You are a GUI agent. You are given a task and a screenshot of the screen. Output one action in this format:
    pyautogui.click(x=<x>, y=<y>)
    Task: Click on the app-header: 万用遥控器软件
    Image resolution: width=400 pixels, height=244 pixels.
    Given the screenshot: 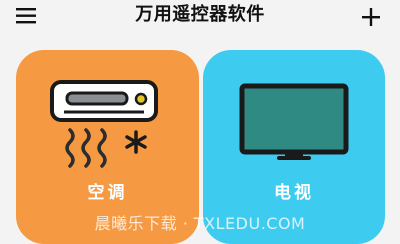 What is the action you would take?
    pyautogui.click(x=200, y=18)
    